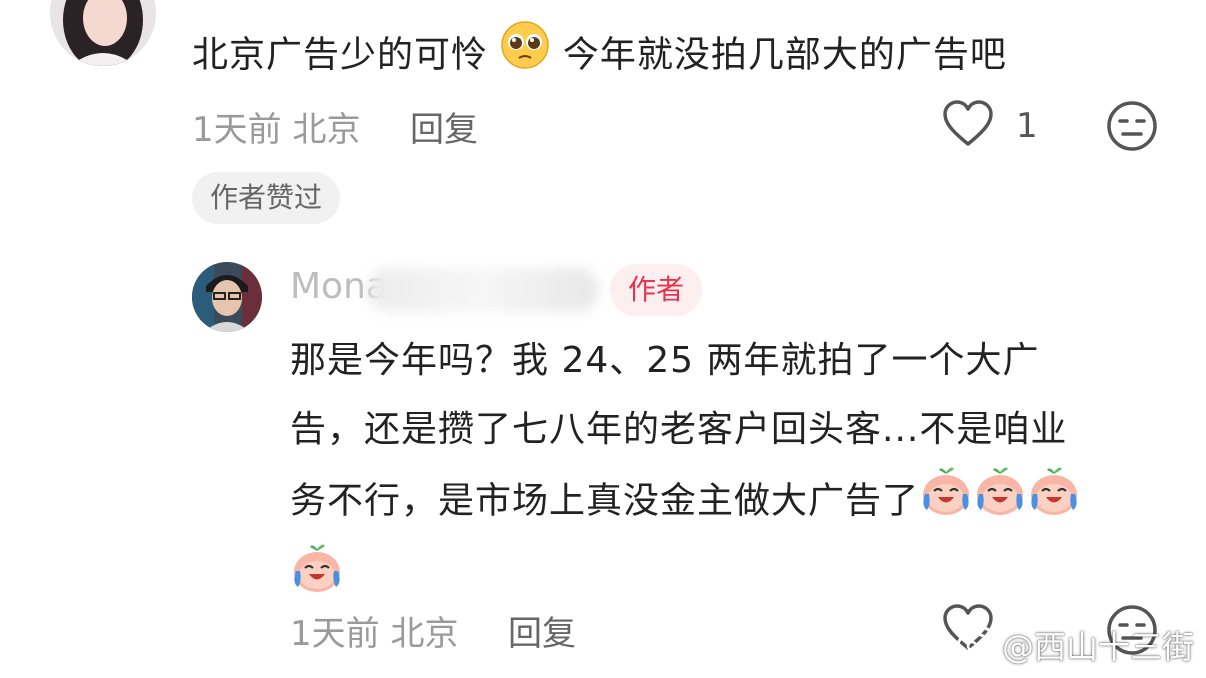 The width and height of the screenshot is (1206, 678). I want to click on weibo-watermark: @西山十三街, so click(1075, 645).